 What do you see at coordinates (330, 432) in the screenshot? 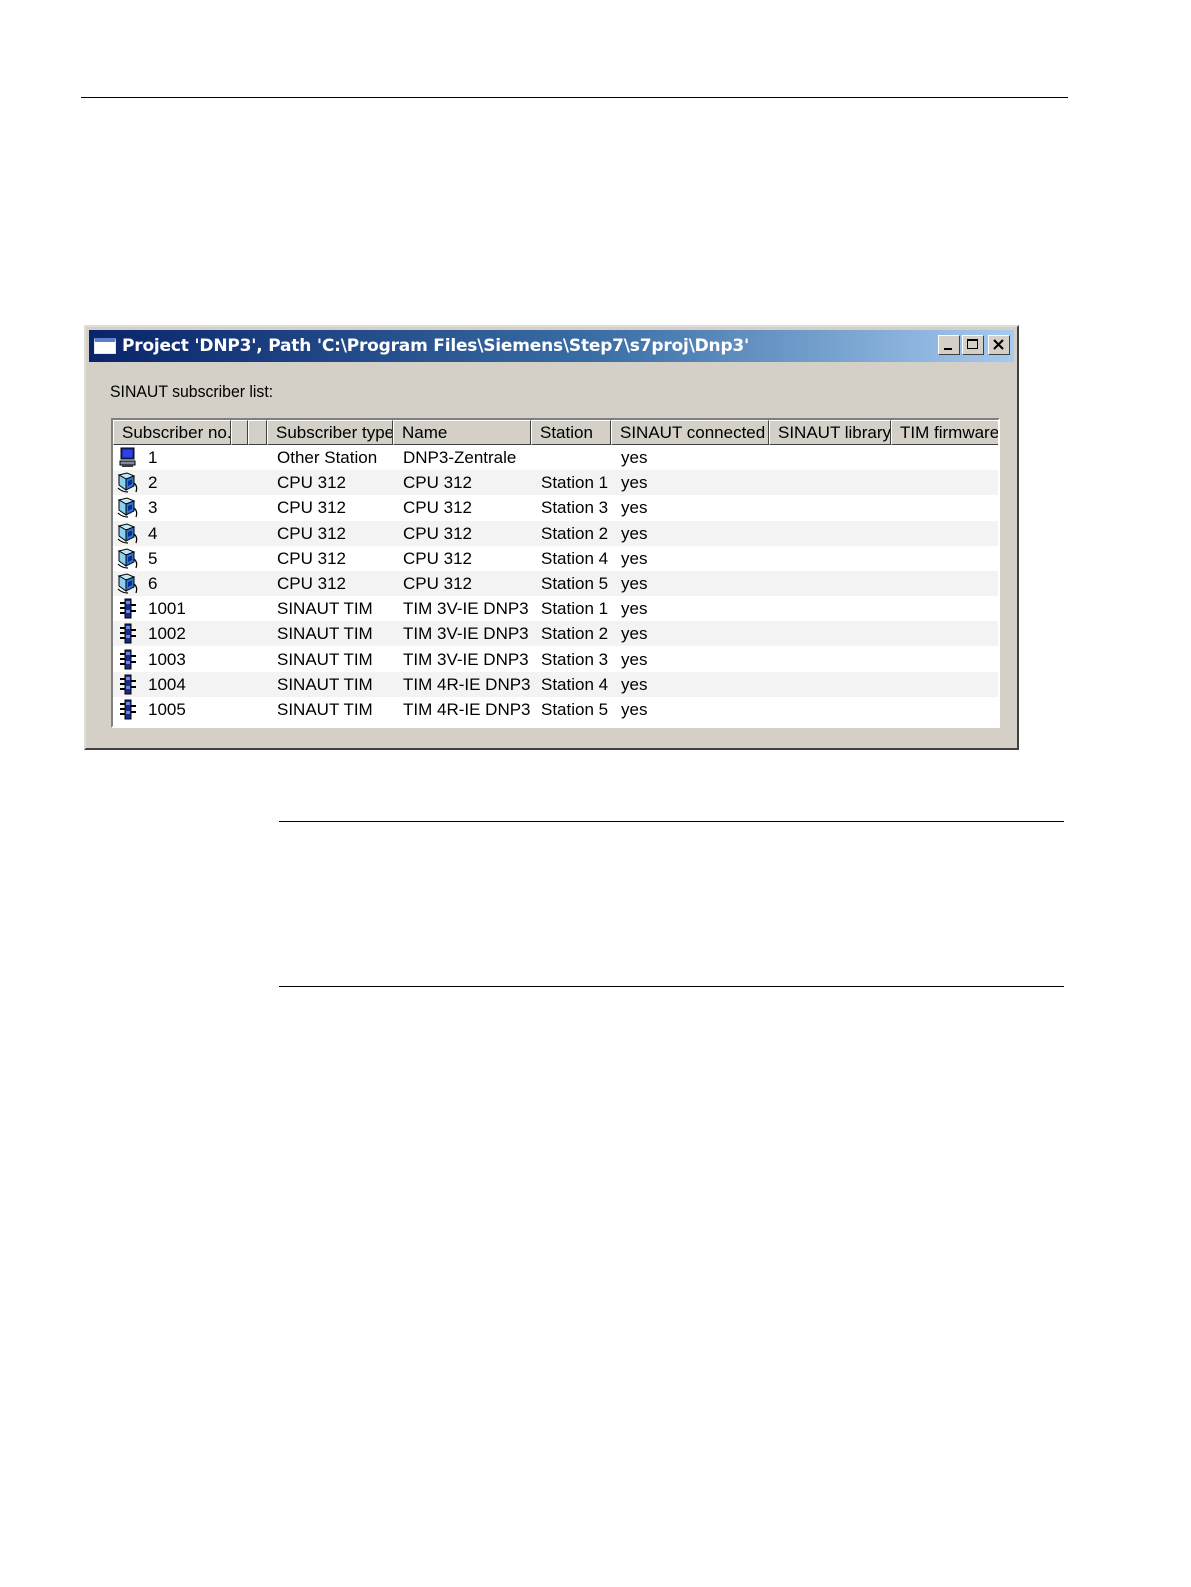
I see `col-subscriber-type-header: Subscriber type` at bounding box center [330, 432].